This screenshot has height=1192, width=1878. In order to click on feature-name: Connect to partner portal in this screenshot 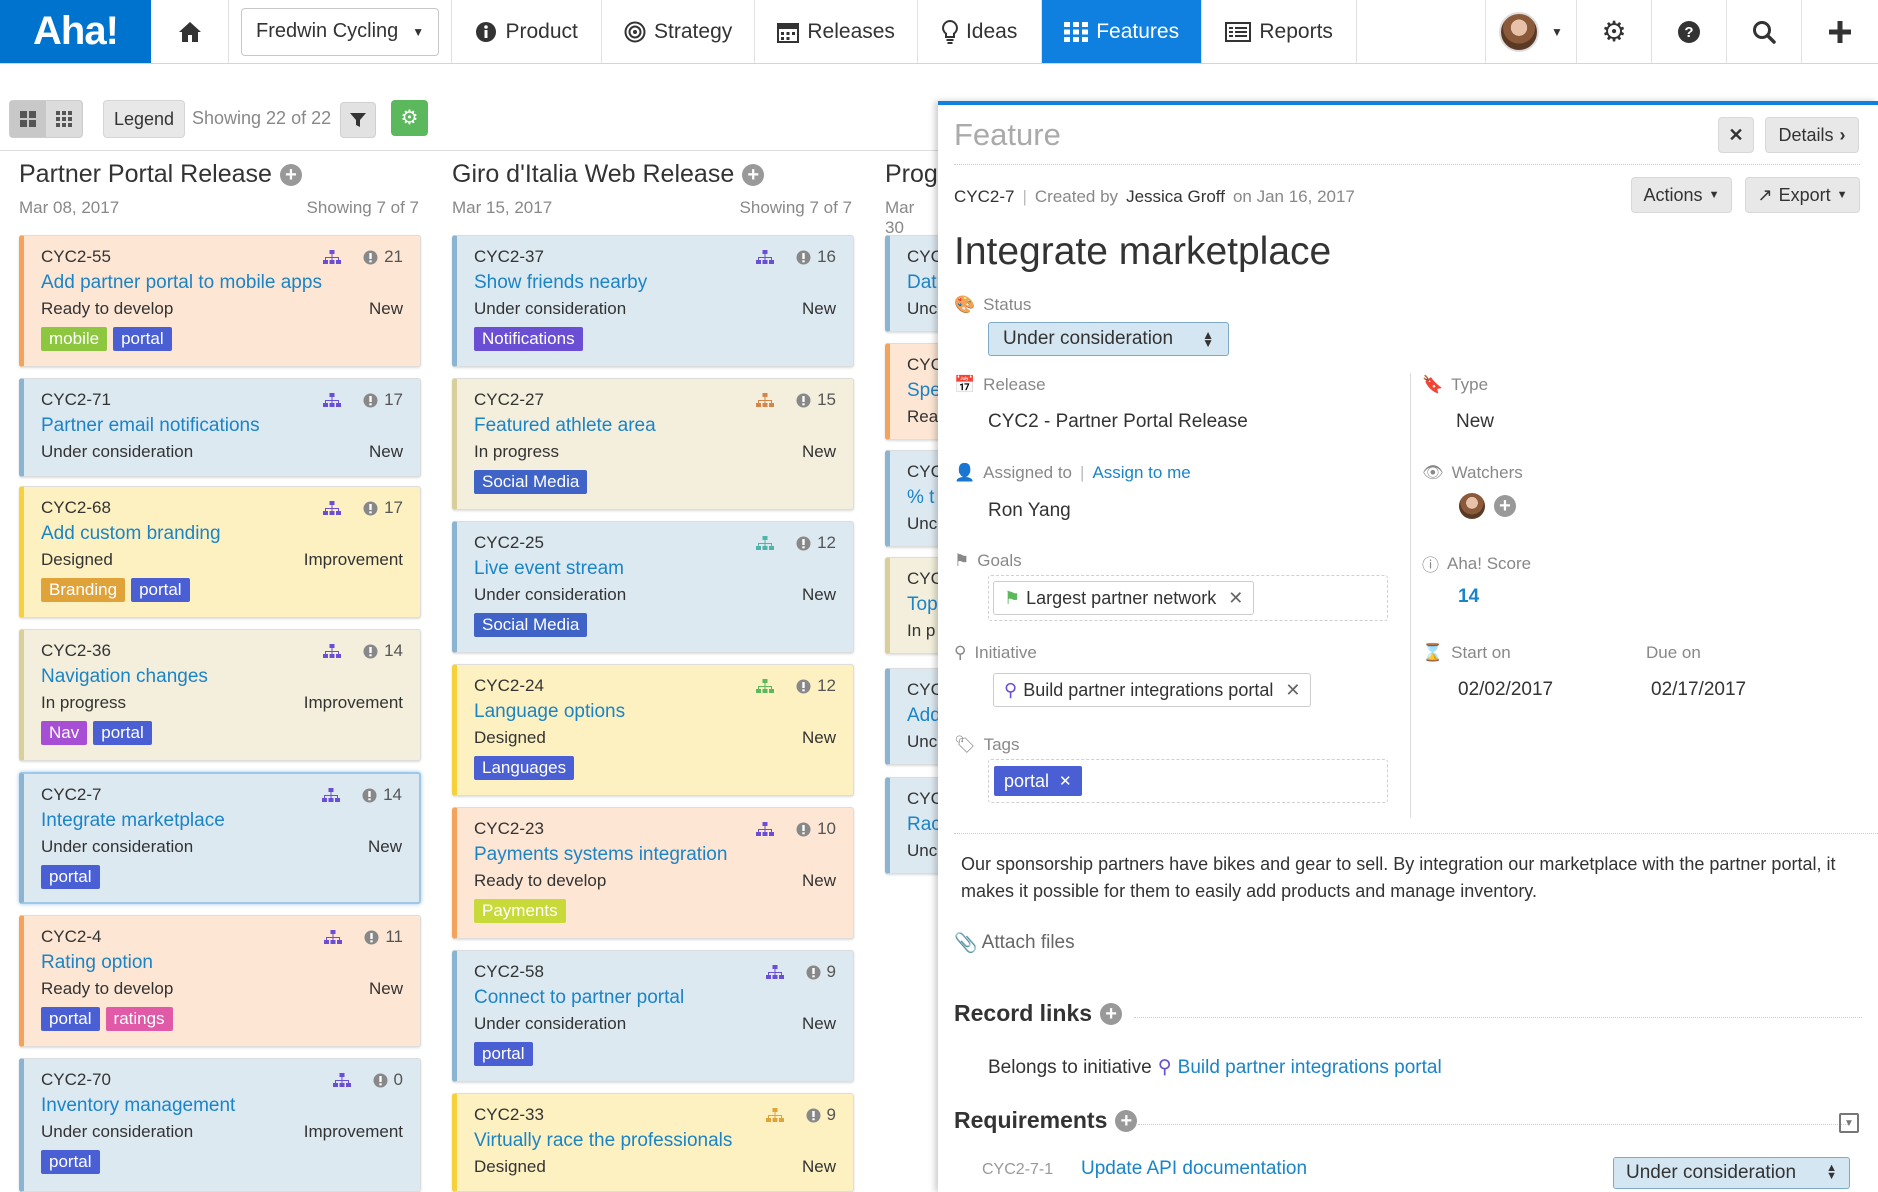, I will do `click(655, 998)`.